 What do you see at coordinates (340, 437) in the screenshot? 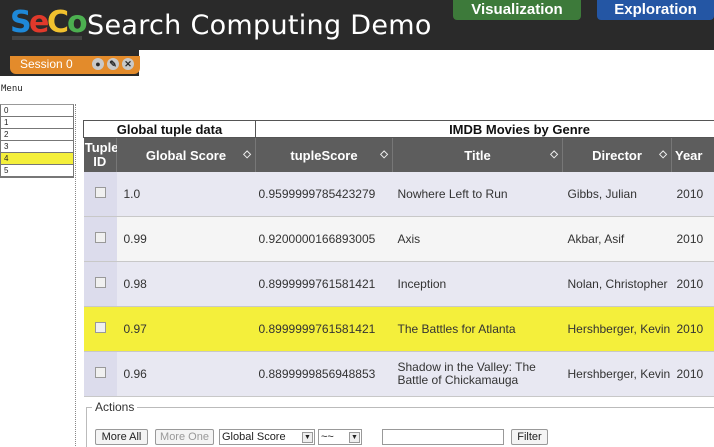
I see `operator-select: ~~ ▼` at bounding box center [340, 437].